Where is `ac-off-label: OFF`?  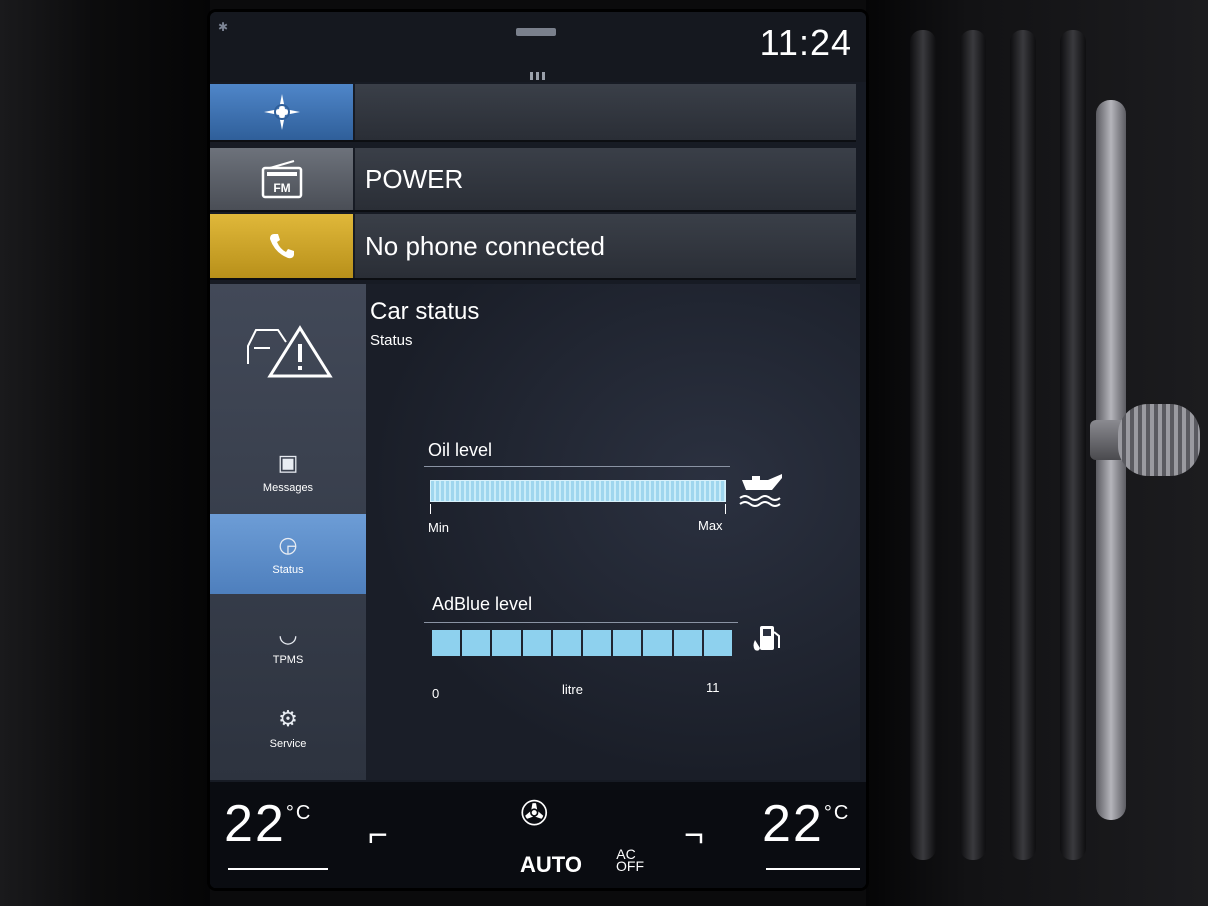 ac-off-label: OFF is located at coordinates (630, 866).